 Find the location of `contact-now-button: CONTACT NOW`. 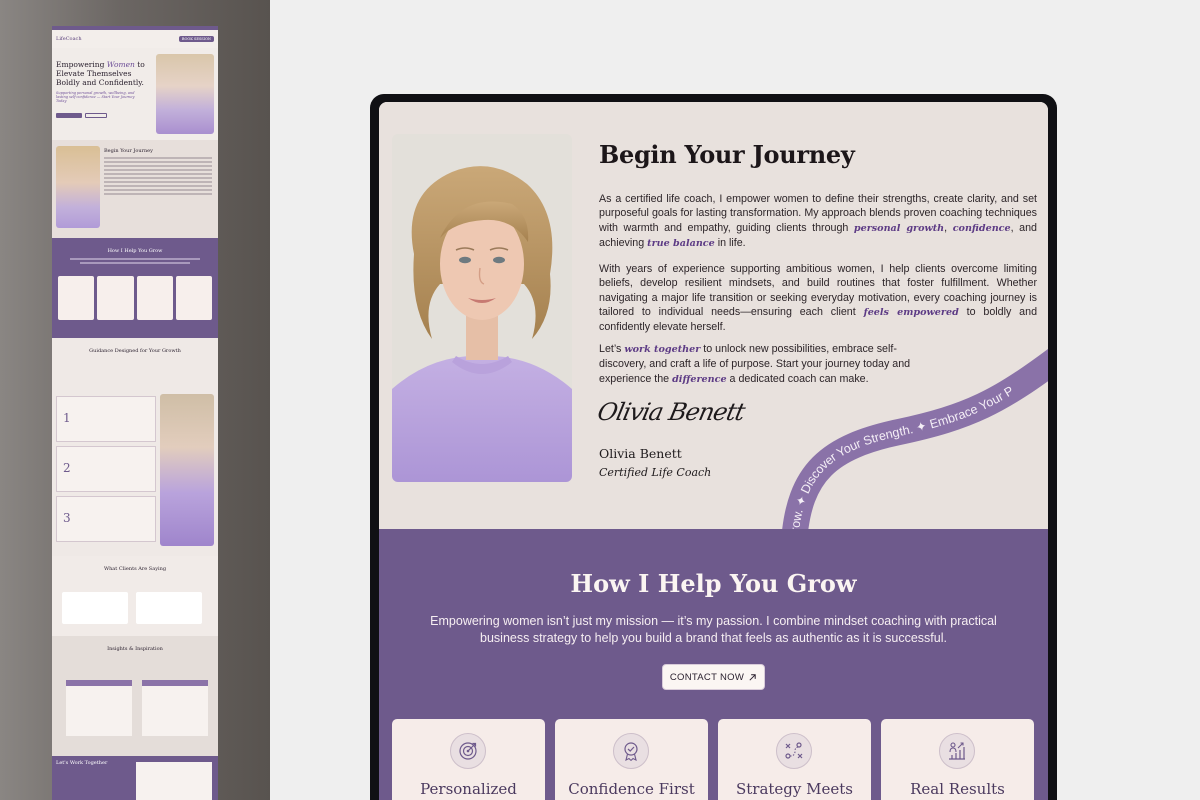

contact-now-button: CONTACT NOW is located at coordinates (713, 677).